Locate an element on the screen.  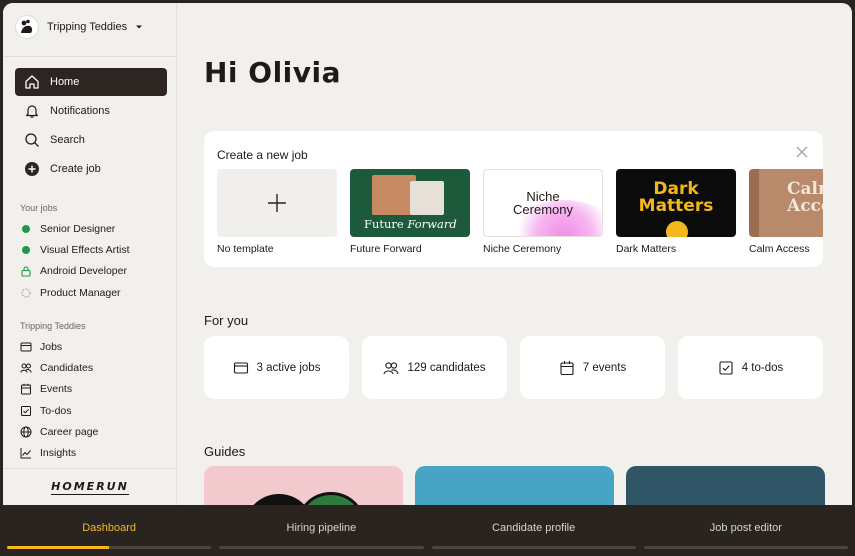
caption-word: Matters is located at coordinates (676, 206).